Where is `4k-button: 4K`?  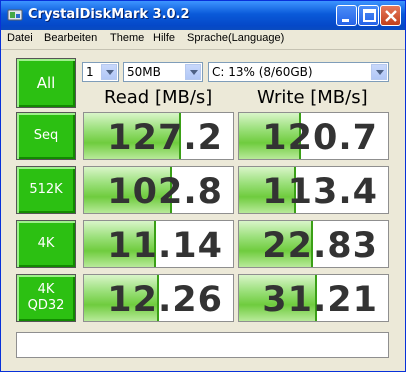
4k-button: 4K is located at coordinates (46, 244).